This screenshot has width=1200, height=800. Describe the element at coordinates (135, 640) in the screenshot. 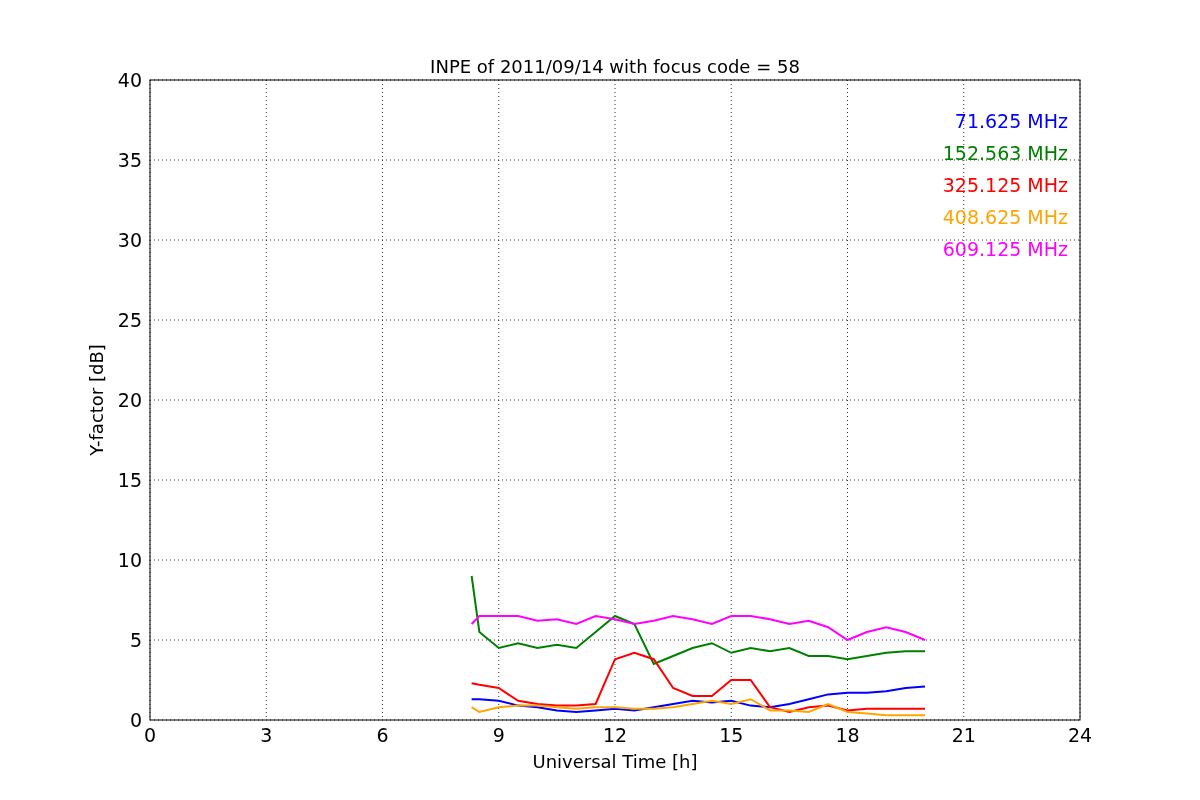

I see `y-tick-label: 5` at that location.